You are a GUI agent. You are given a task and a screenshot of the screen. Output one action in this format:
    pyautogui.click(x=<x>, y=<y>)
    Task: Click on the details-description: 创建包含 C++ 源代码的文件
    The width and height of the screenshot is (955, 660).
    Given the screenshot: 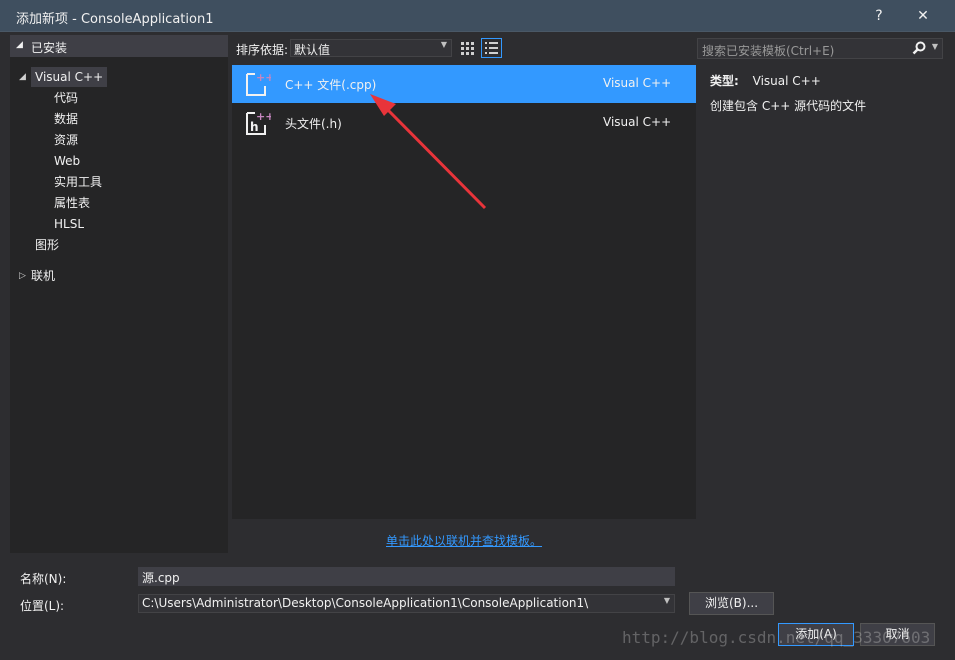 What is the action you would take?
    pyautogui.click(x=788, y=106)
    